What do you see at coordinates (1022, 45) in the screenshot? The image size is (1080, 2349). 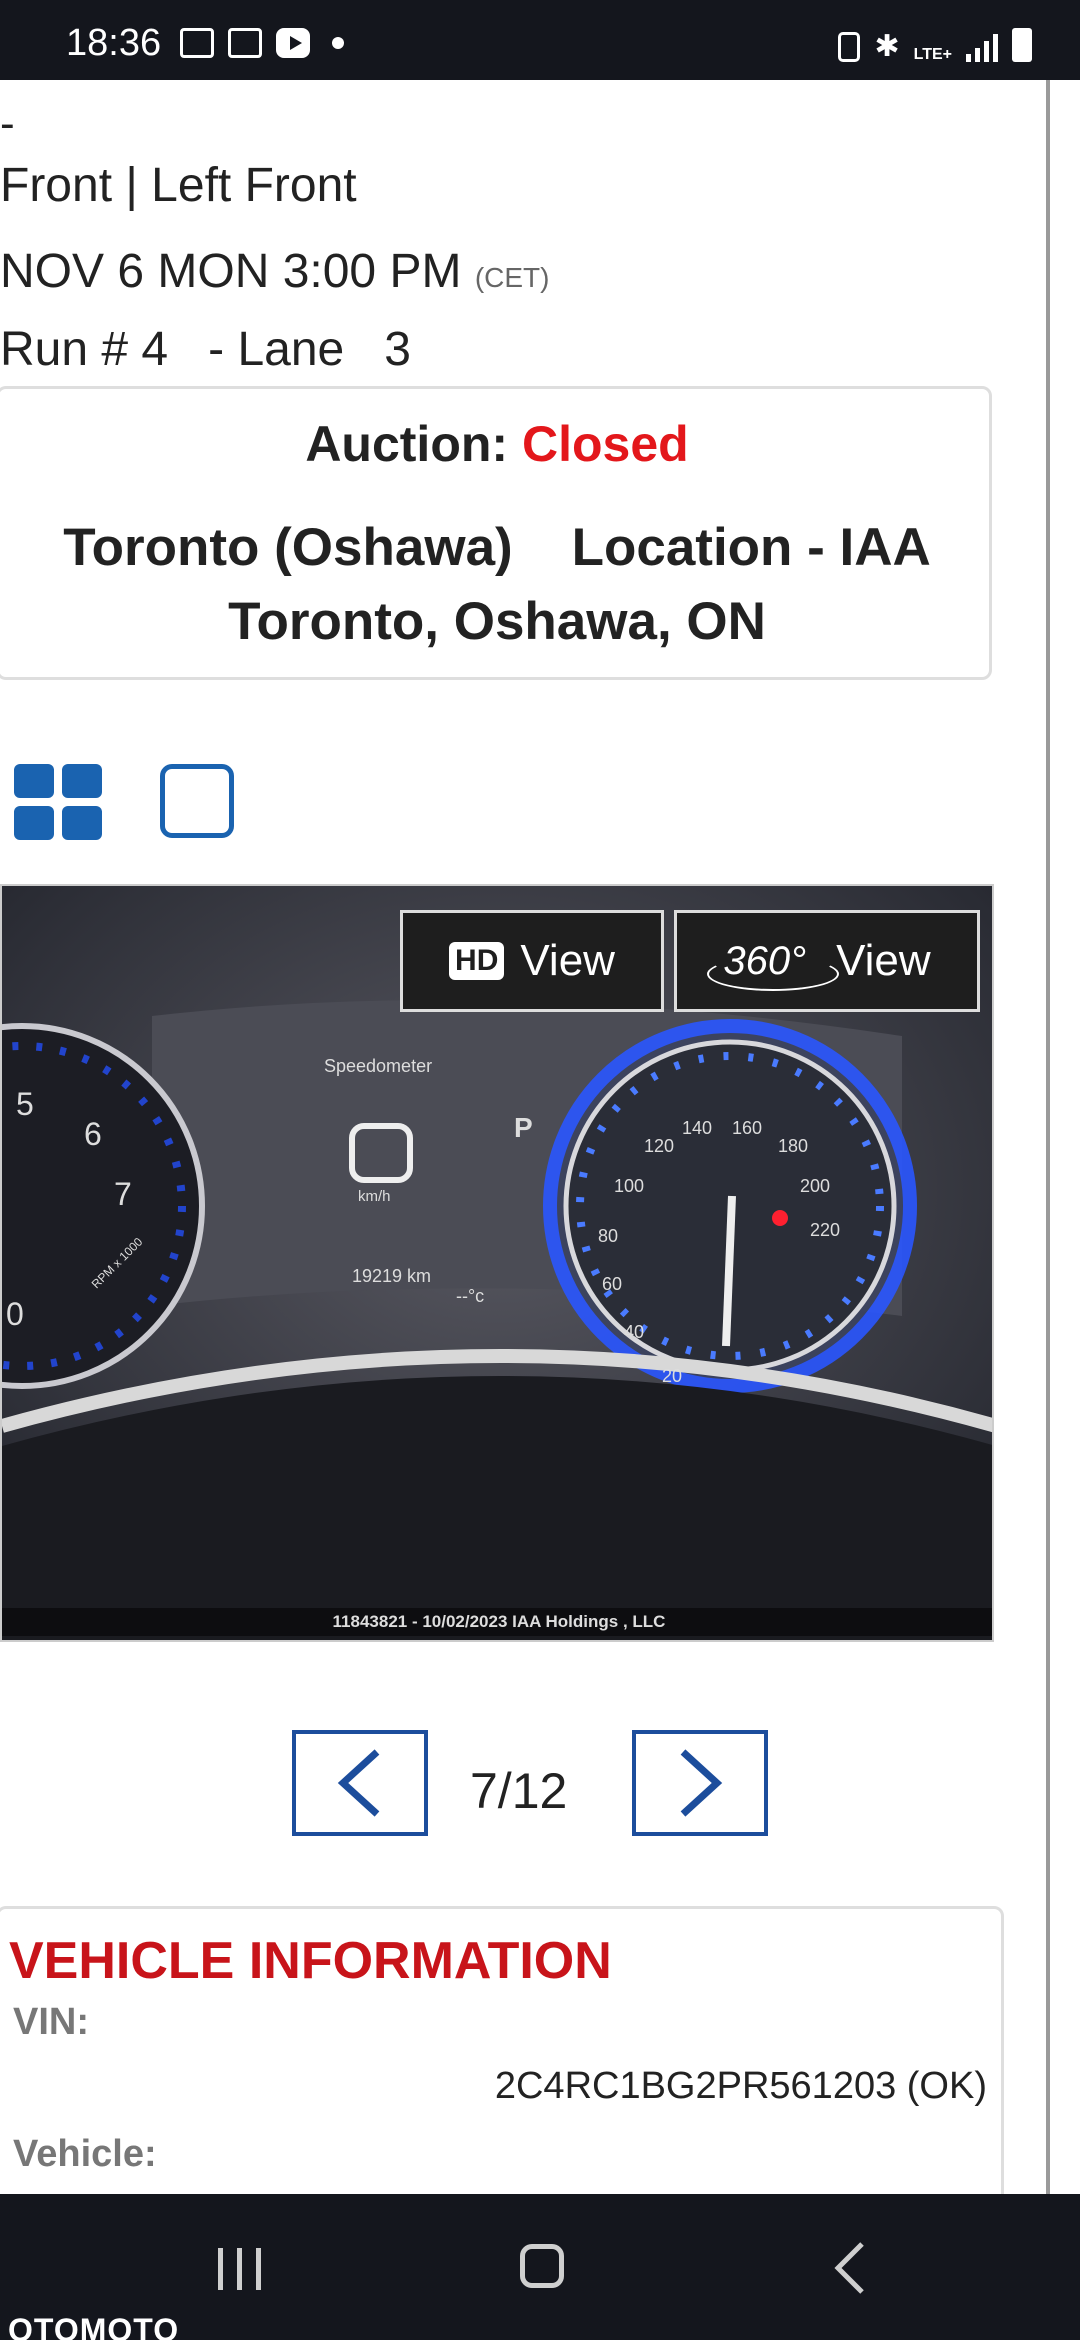 I see `battery-icon` at bounding box center [1022, 45].